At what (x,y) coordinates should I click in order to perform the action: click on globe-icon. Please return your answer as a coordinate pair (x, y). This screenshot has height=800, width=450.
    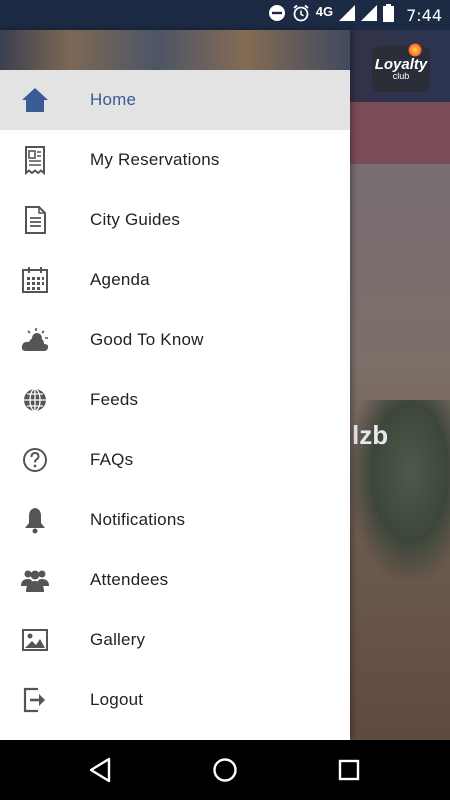
    Looking at the image, I should click on (35, 400).